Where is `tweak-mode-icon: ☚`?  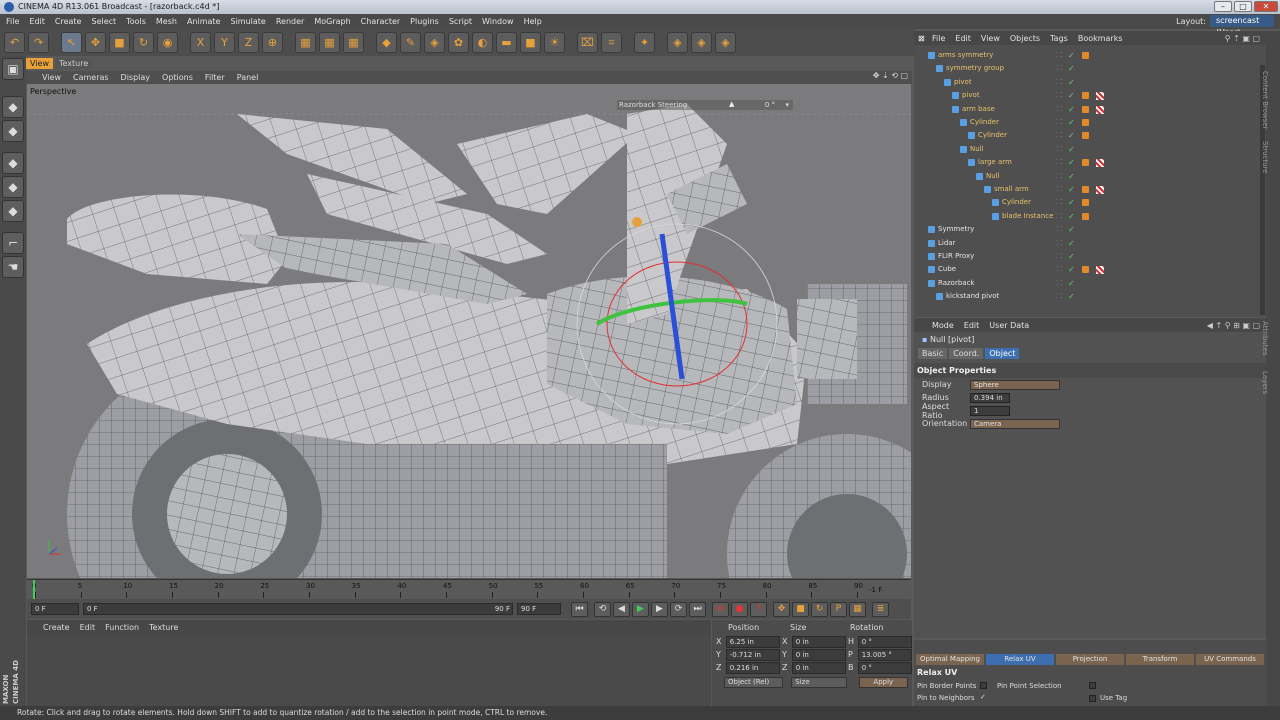
tweak-mode-icon: ☚ is located at coordinates (13, 267).